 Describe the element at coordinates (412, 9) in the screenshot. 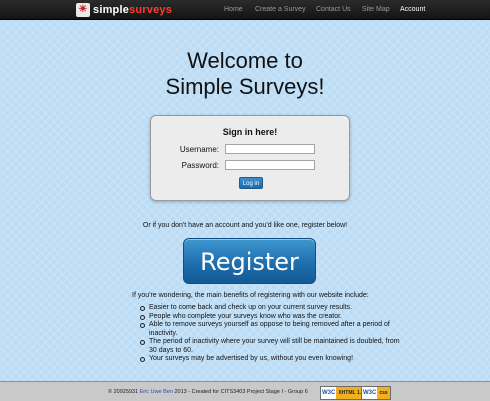

I see `nav-account: Account` at that location.